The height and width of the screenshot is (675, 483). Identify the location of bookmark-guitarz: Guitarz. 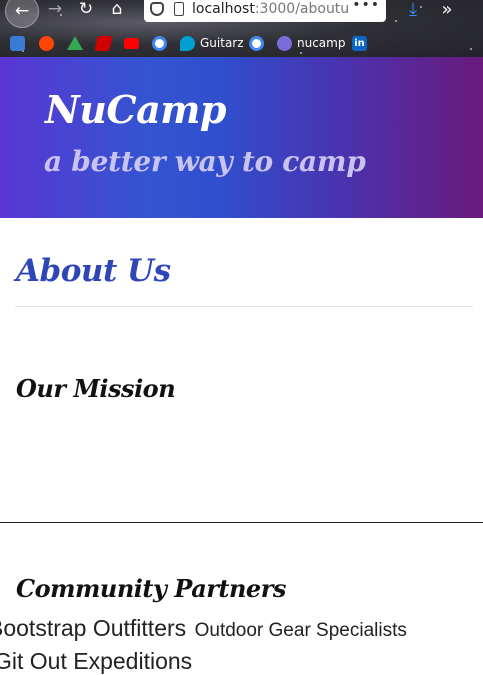
(212, 43).